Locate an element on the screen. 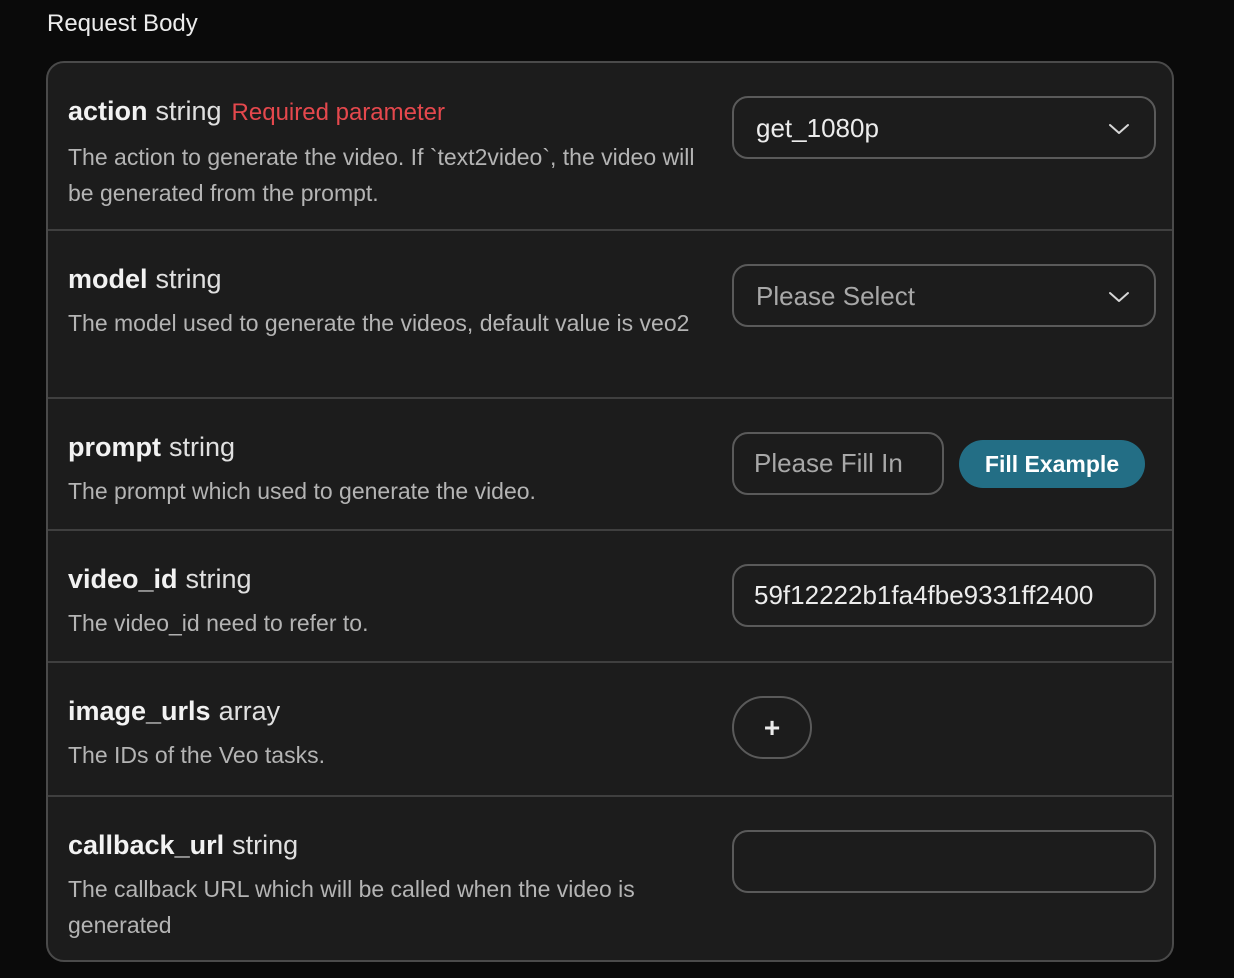  add-image-url-button: + is located at coordinates (772, 727).